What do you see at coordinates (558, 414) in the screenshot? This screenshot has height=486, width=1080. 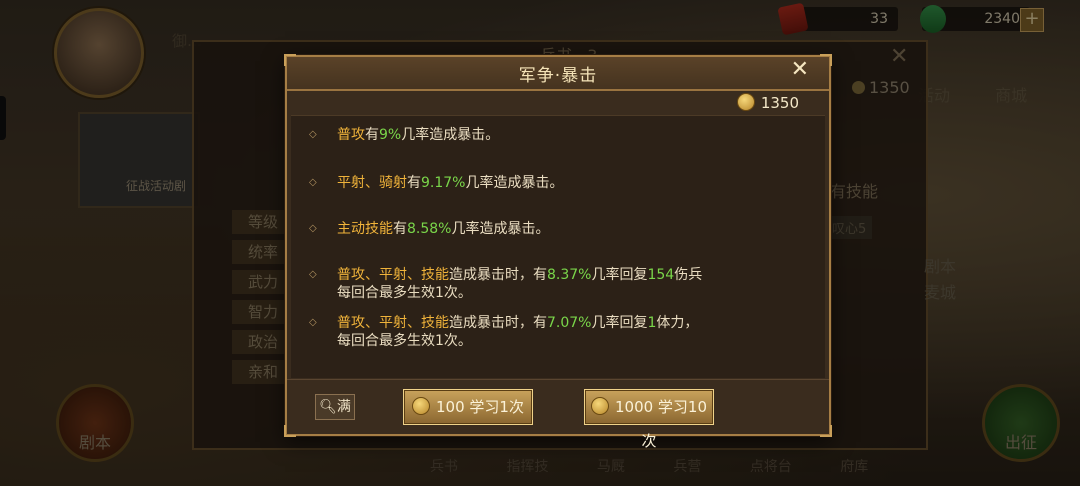 I see `modal-footer: 🔍︎满 100 学习1次 1000 学习10次` at bounding box center [558, 414].